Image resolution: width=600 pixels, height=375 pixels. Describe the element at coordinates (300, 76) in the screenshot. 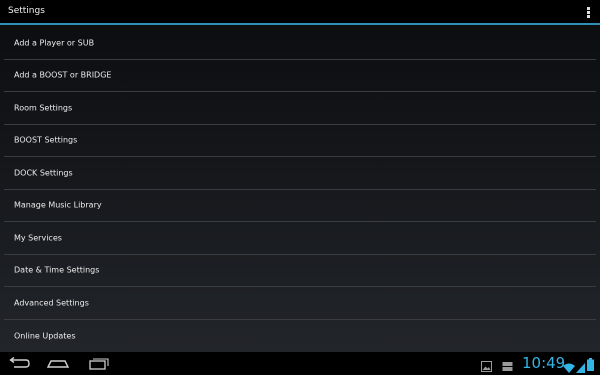

I see `settings-item-add-boost: Add a BOOST or BRIDGE` at that location.